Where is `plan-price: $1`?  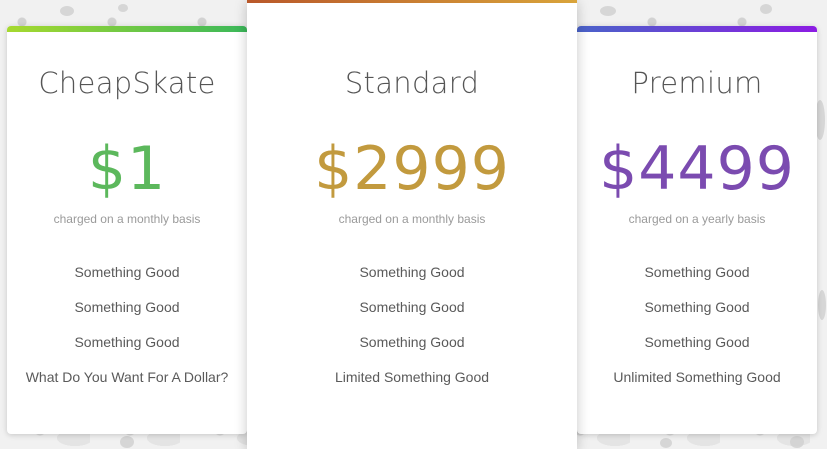 plan-price: $1 is located at coordinates (127, 169).